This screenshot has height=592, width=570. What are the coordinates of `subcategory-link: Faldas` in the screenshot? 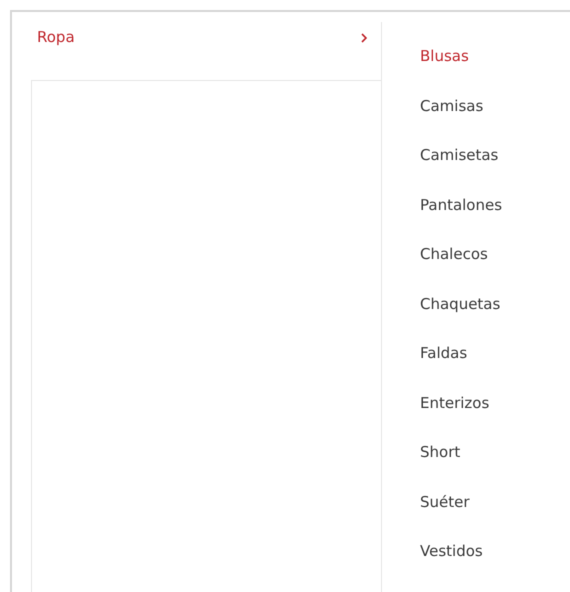 It's located at (444, 353).